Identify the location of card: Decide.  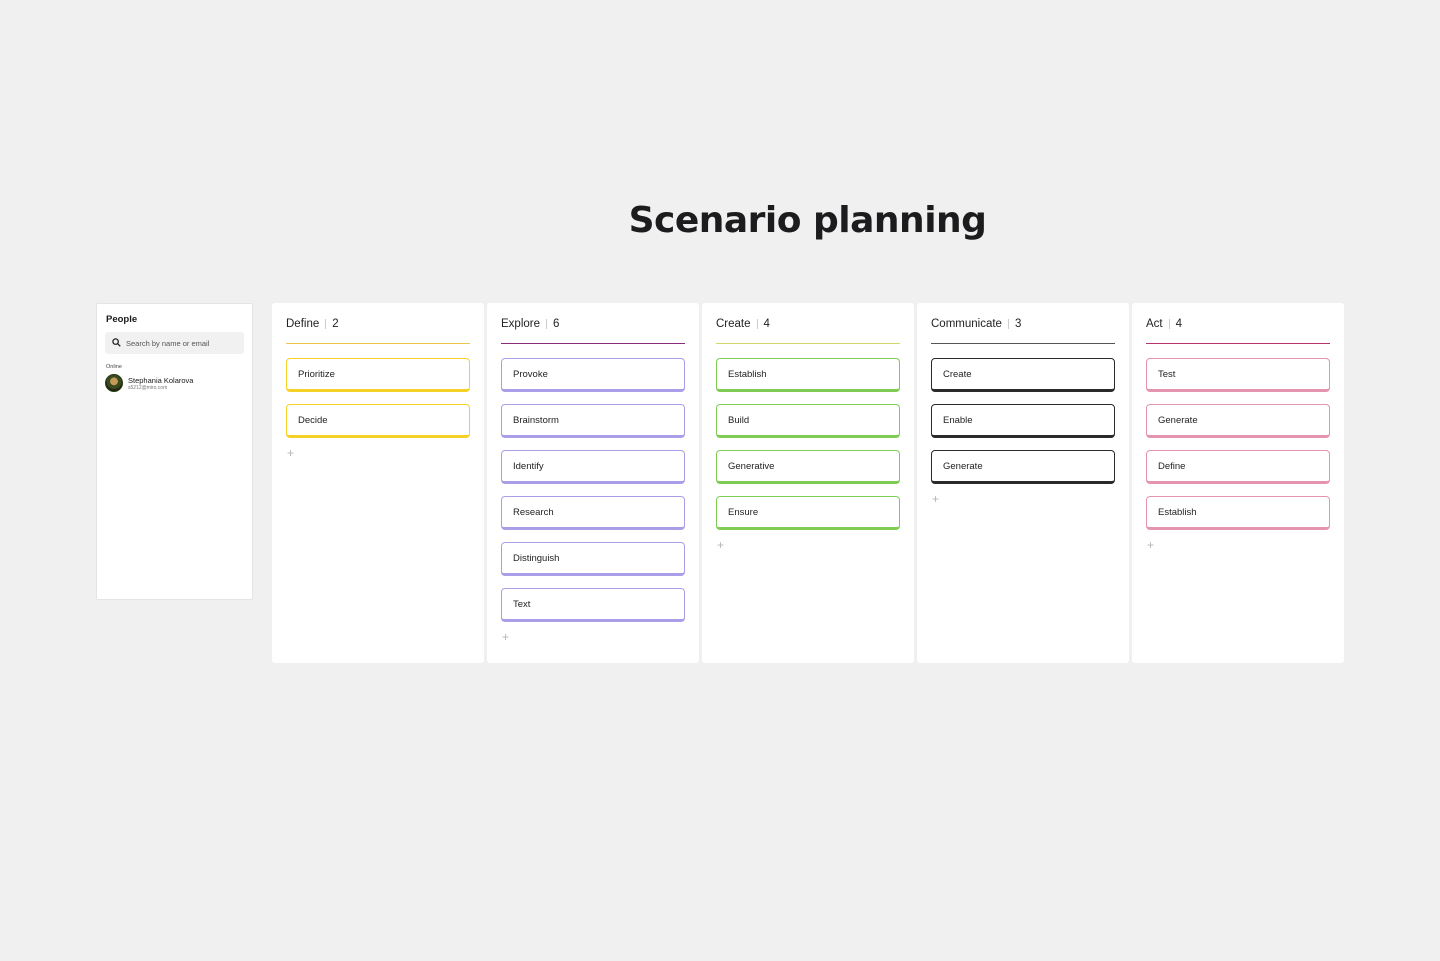
(378, 421).